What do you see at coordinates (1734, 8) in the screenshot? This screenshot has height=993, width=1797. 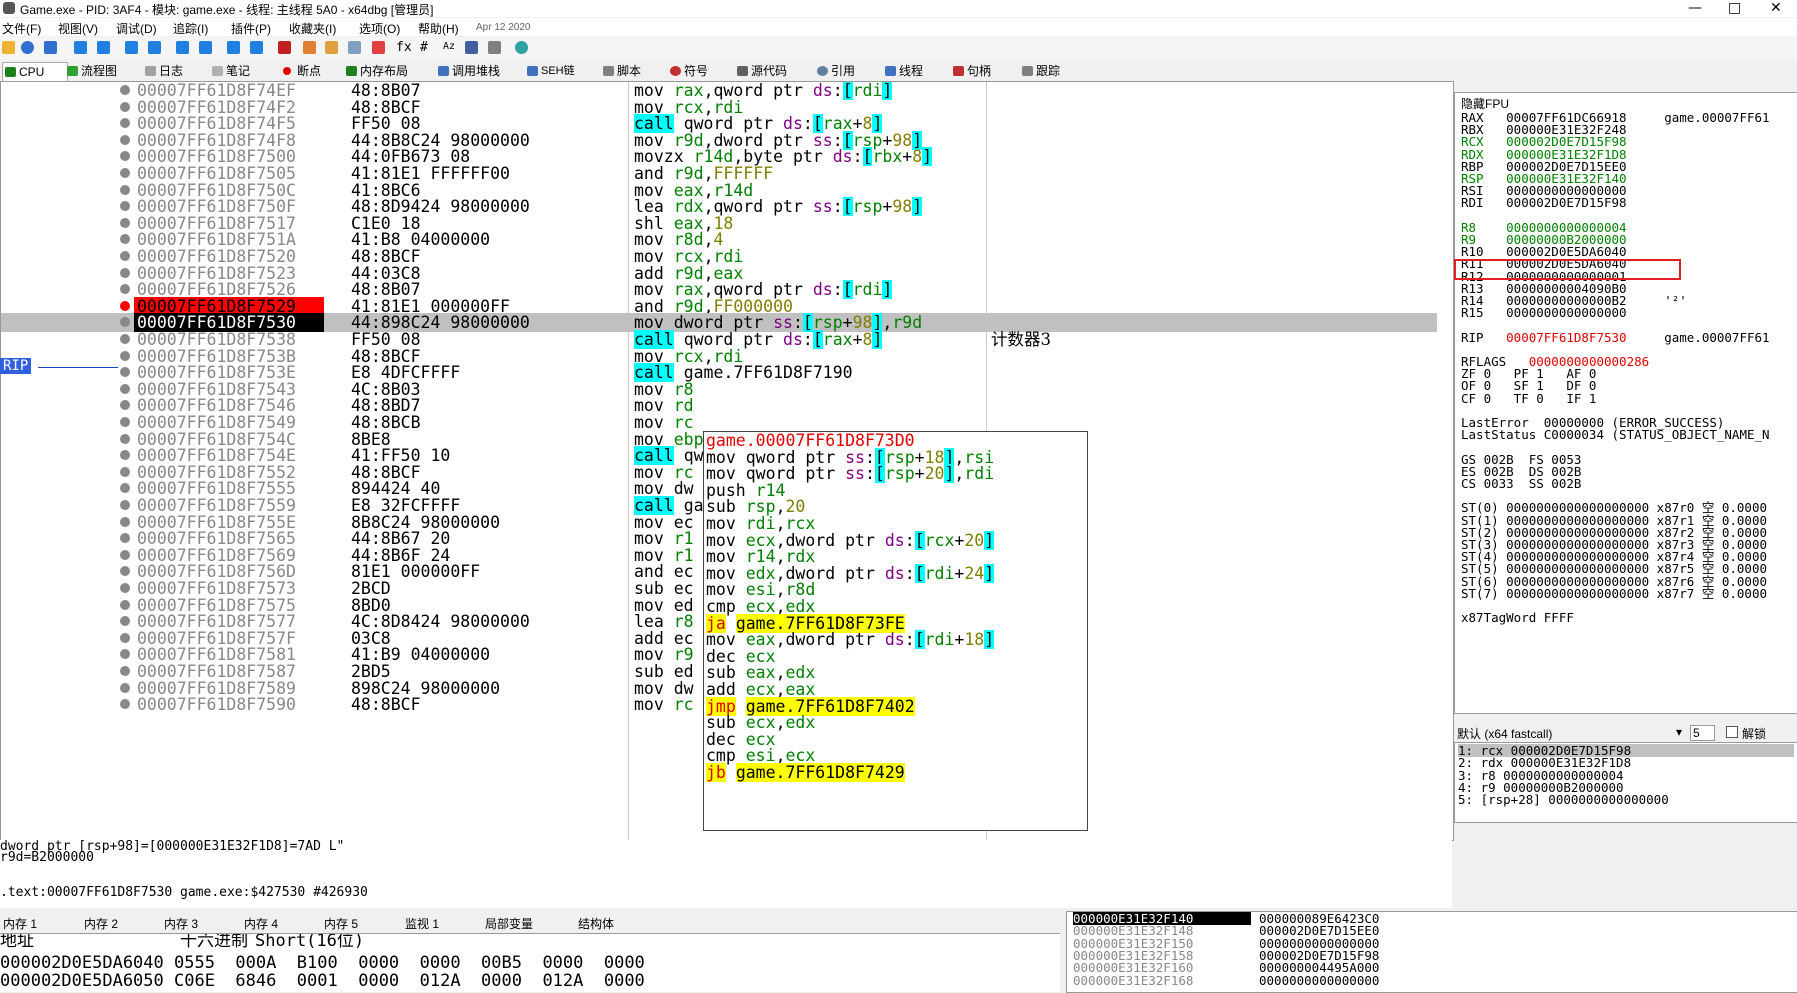 I see `maximize-icon: □` at bounding box center [1734, 8].